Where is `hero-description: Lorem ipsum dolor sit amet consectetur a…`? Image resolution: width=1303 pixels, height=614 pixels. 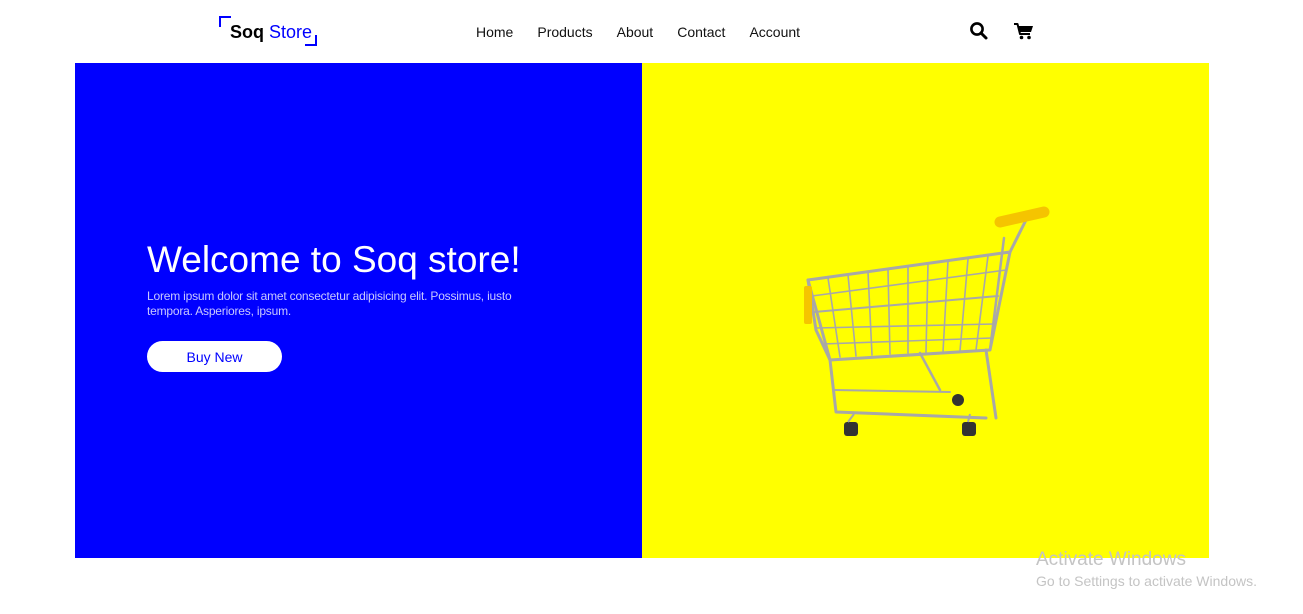
hero-description: Lorem ipsum dolor sit amet consectetur a… is located at coordinates (329, 303).